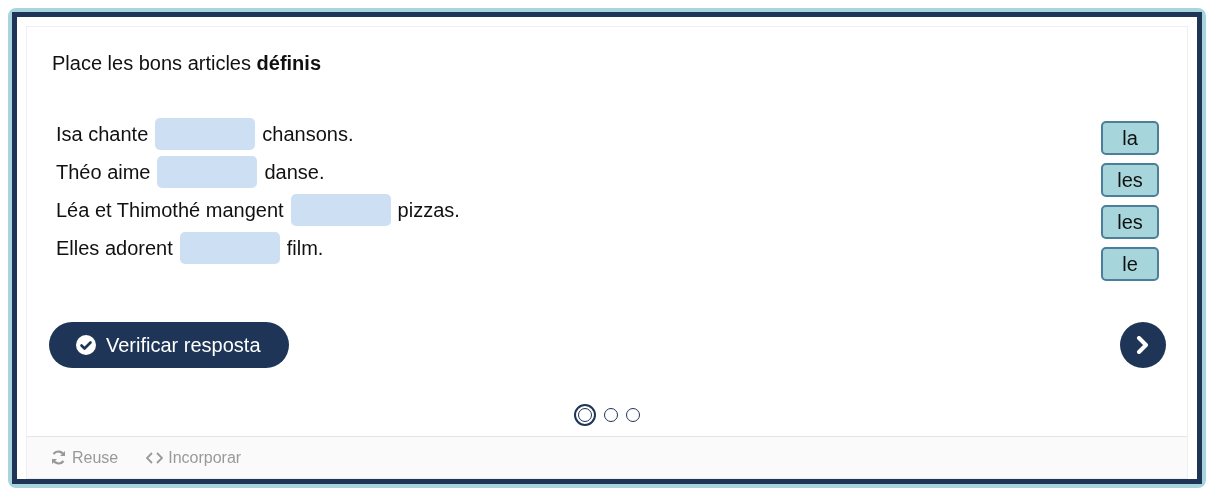 The height and width of the screenshot is (494, 1208). Describe the element at coordinates (428, 210) in the screenshot. I see `sentence-text: pizzas.` at that location.